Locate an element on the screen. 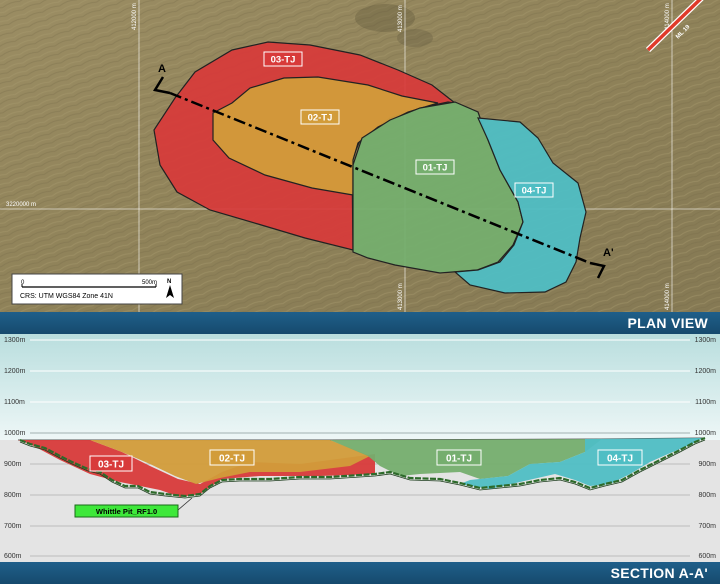 Image resolution: width=720 pixels, height=584 pixels. svg-text: Whittle Pit_RF1.0 is located at coordinates (126, 511).